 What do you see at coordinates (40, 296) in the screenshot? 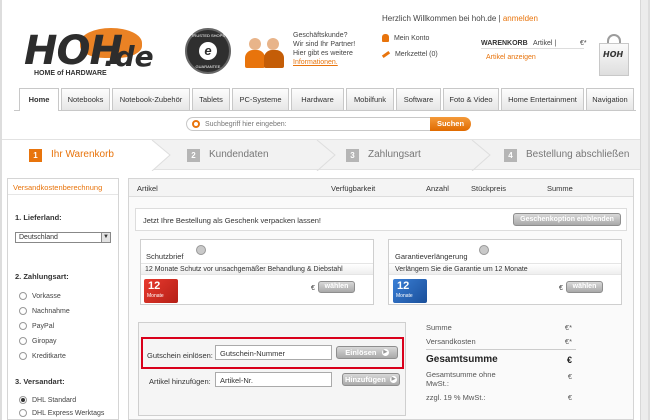
I see `payment-option-prepayment: Vorkasse` at bounding box center [40, 296].